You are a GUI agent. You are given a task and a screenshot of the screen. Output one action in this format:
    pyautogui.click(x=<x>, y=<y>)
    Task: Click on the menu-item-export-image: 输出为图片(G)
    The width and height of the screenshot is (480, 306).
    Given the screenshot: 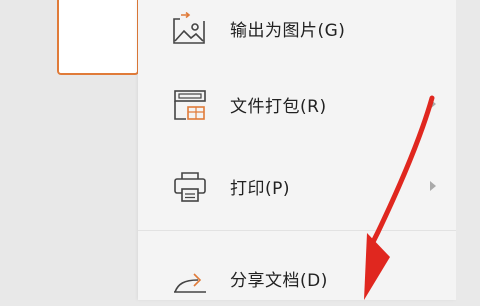 What is the action you would take?
    pyautogui.click(x=297, y=28)
    